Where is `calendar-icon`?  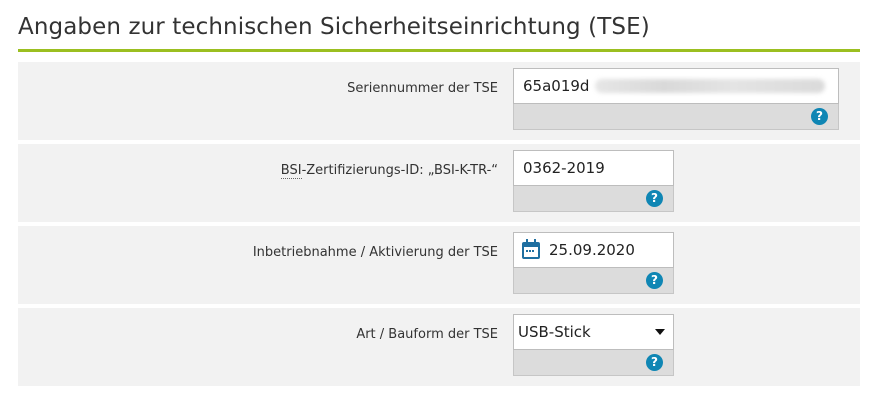 calendar-icon is located at coordinates (531, 248).